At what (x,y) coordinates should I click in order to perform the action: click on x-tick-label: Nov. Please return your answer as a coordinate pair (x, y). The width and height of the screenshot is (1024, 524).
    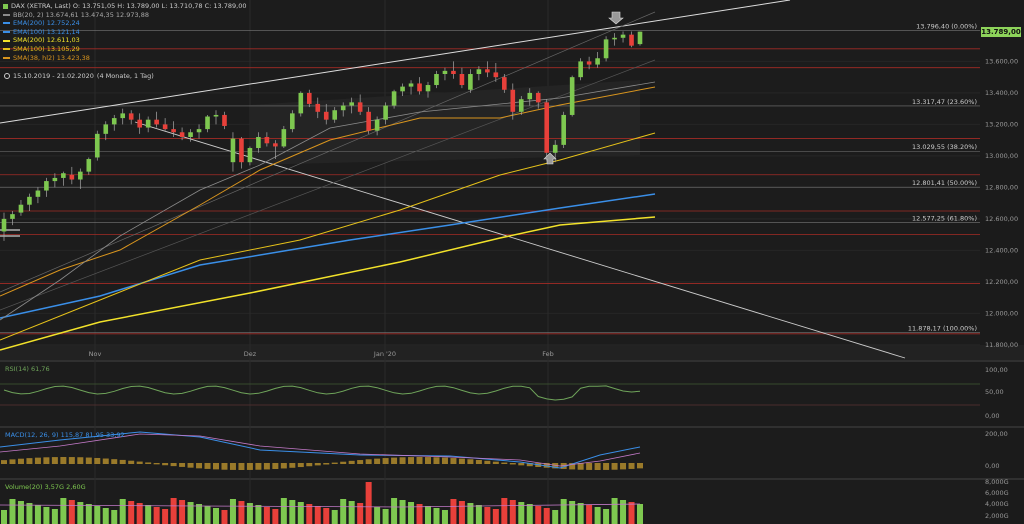
    Looking at the image, I should click on (95, 354).